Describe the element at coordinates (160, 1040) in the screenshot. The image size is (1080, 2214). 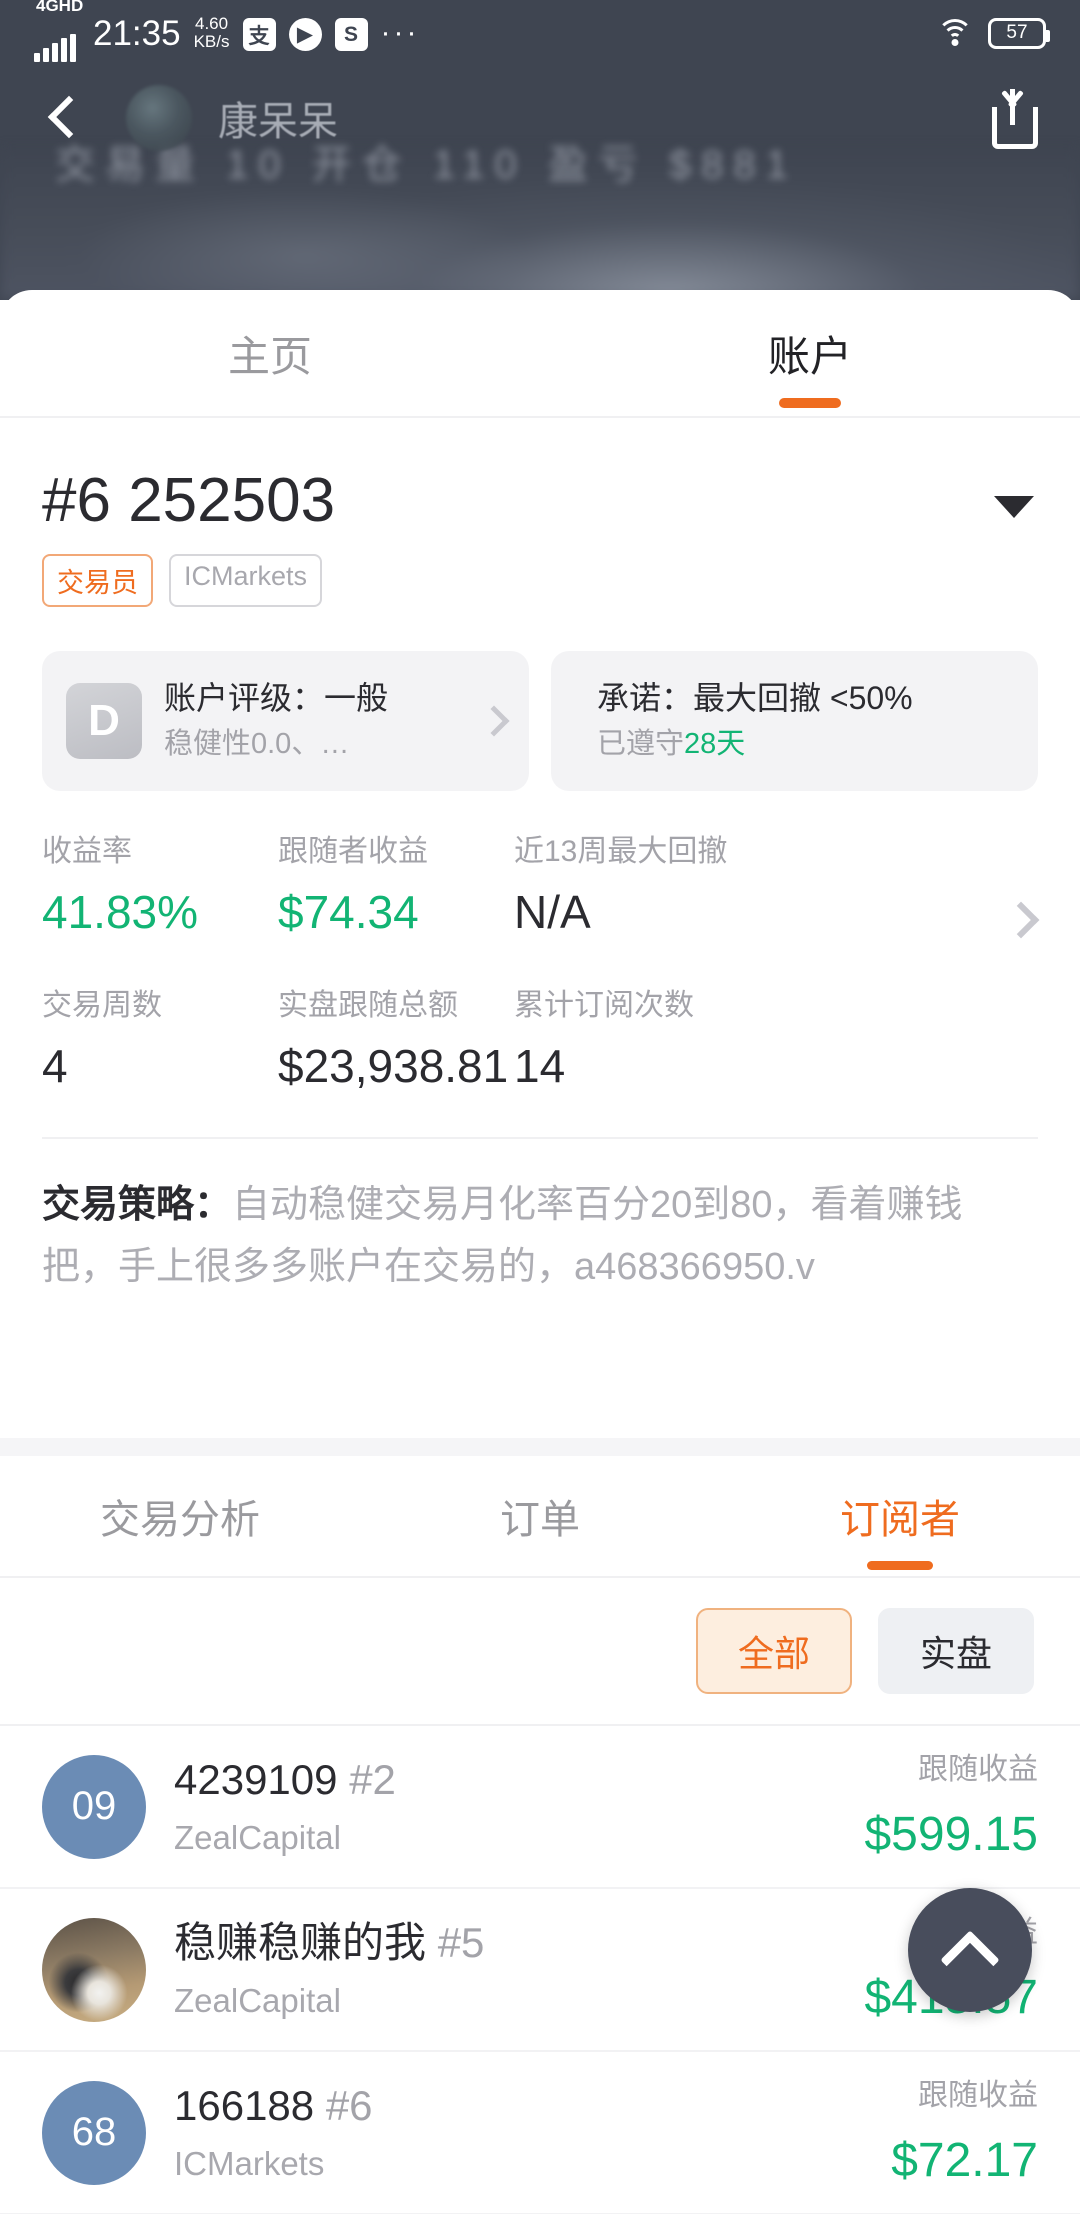
I see `stat-trading-weeks: 交易周数 4` at that location.